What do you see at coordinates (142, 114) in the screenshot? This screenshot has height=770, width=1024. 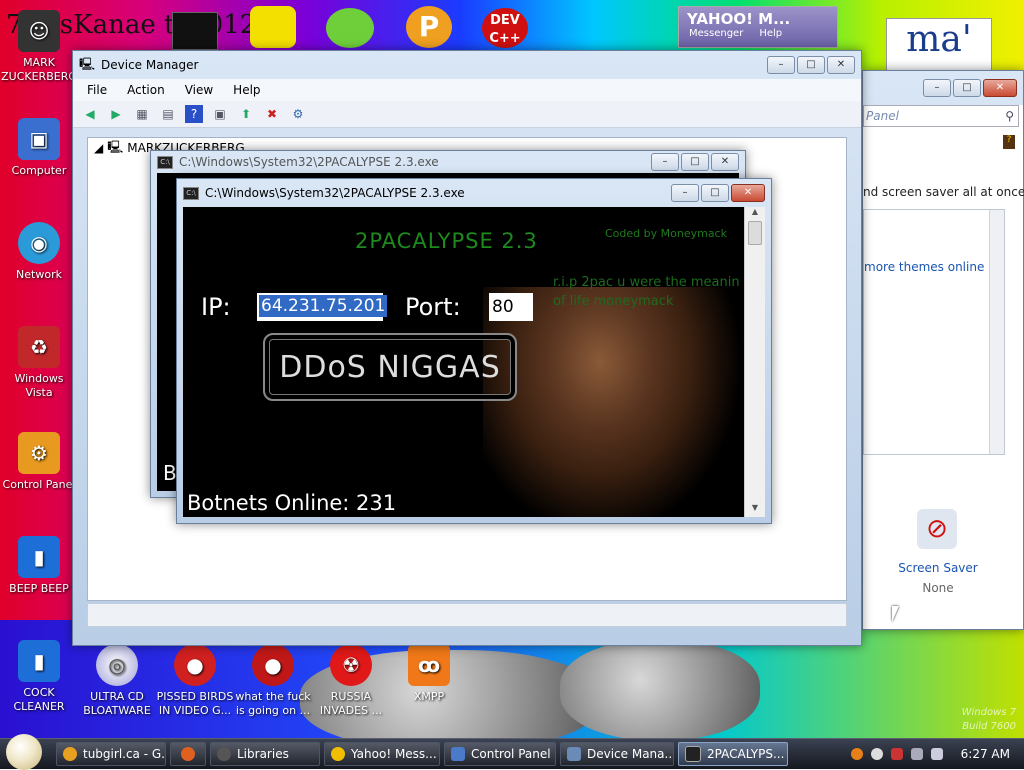 I see `tree-view-icon: ▦` at bounding box center [142, 114].